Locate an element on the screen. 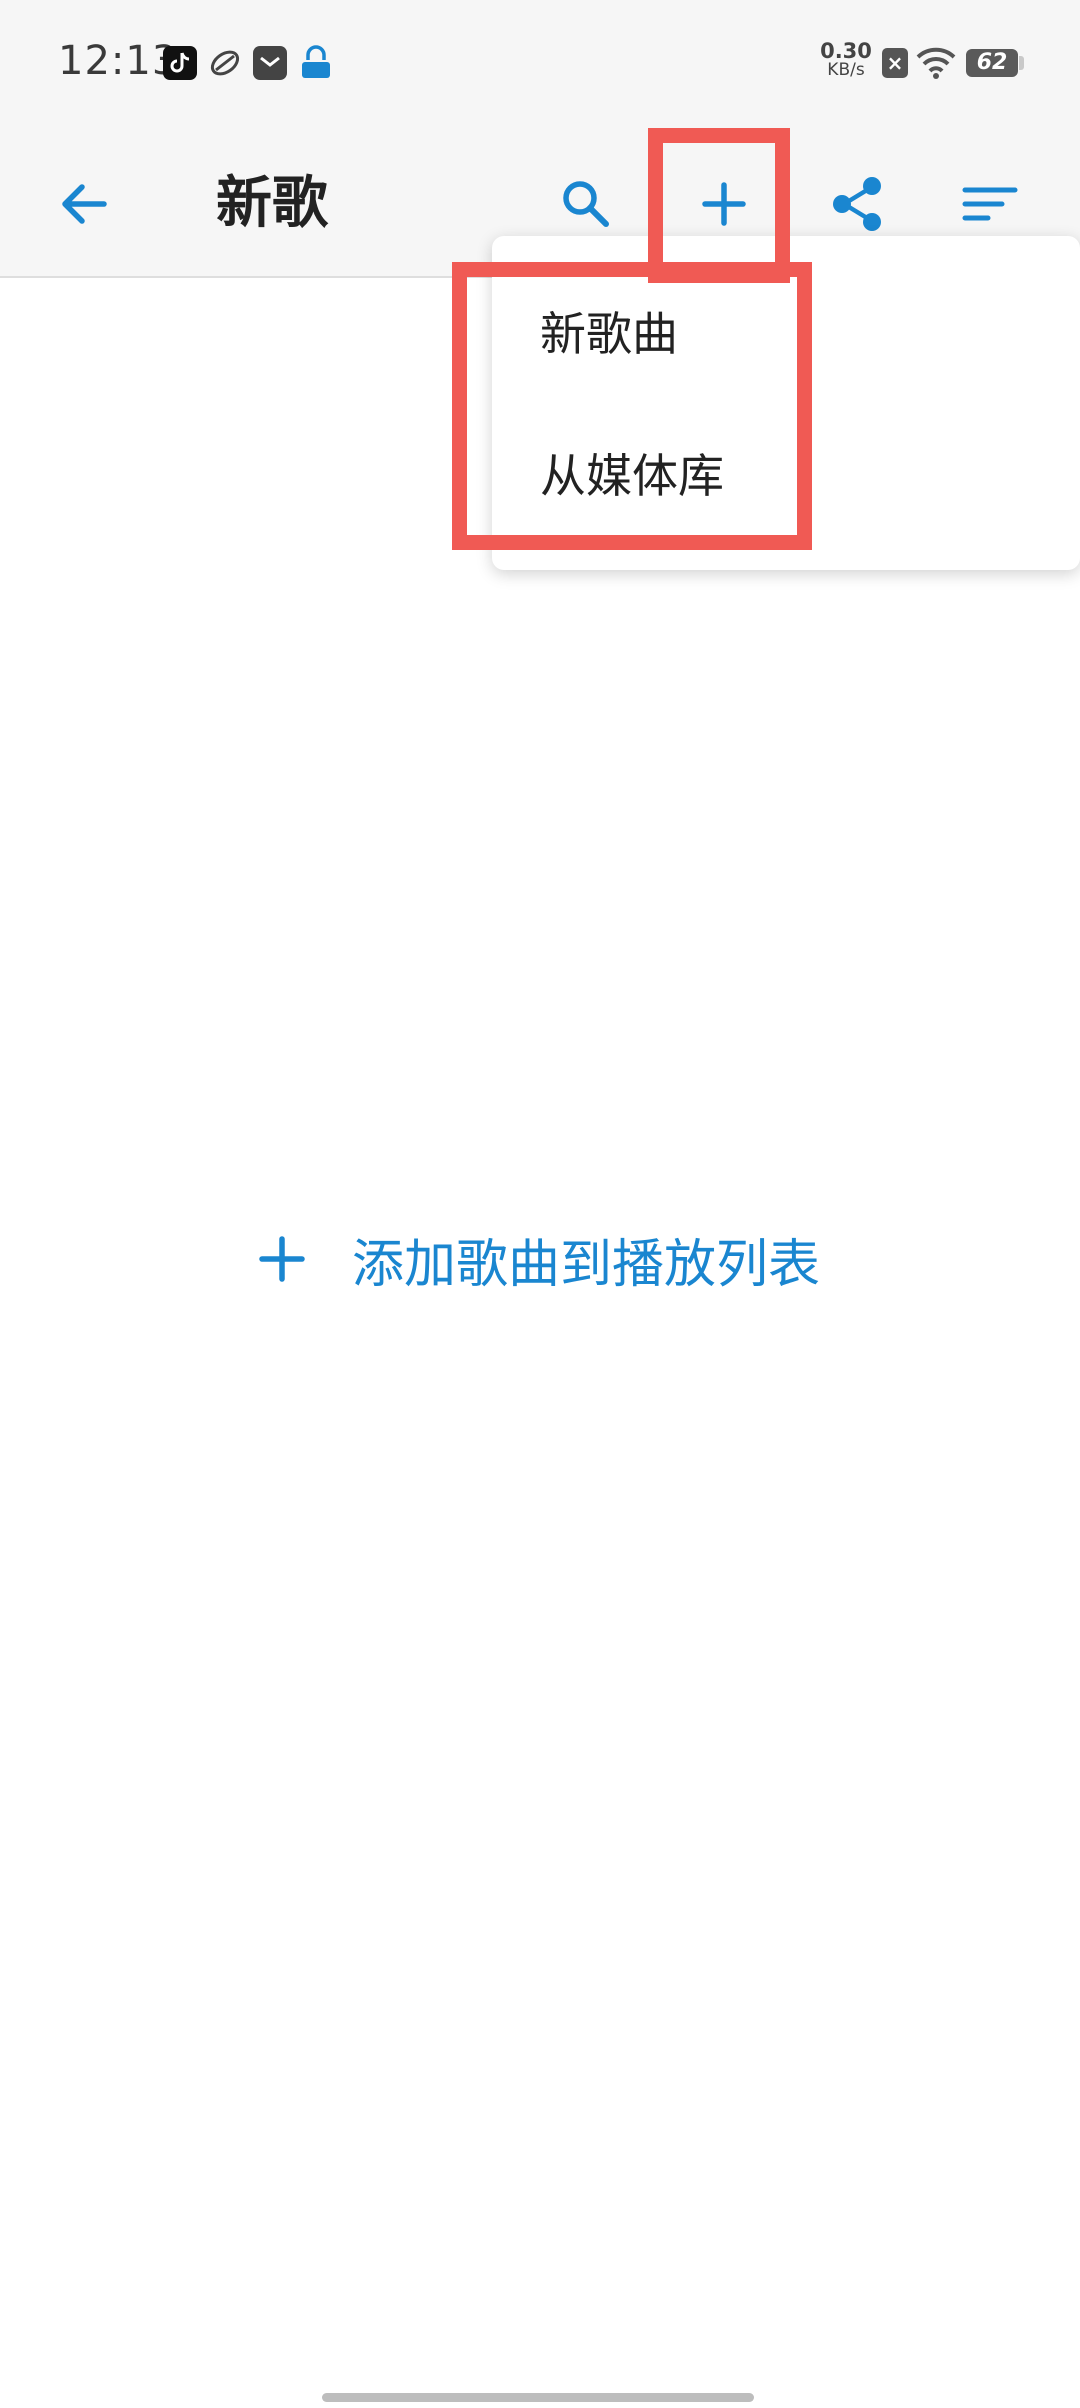 The image size is (1080, 2408). gesture-nav-handle is located at coordinates (538, 2397).